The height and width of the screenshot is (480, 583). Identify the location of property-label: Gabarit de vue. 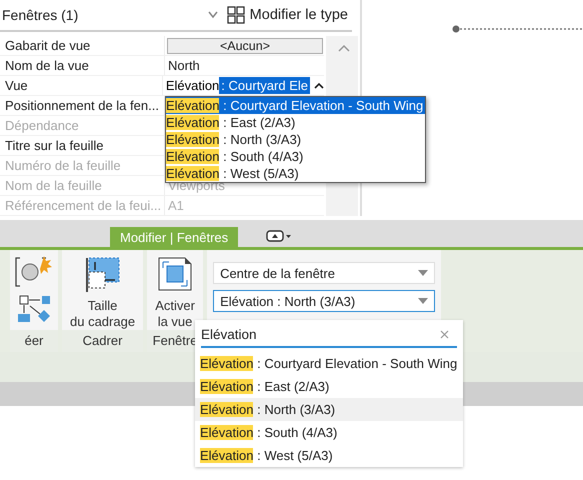
(82, 45).